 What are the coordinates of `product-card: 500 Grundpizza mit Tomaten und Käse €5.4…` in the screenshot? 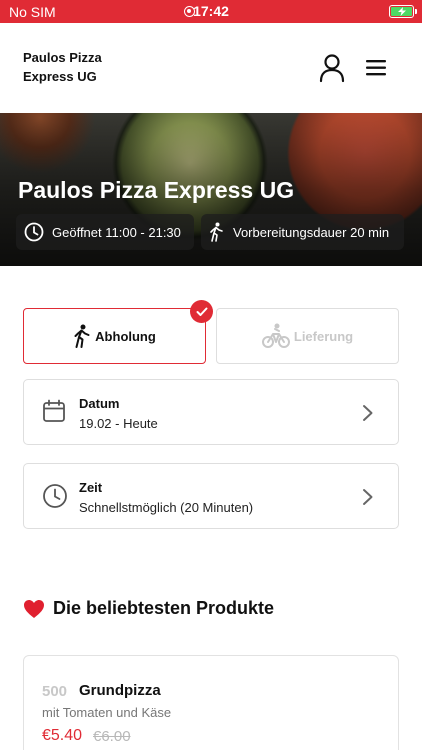 It's located at (211, 702).